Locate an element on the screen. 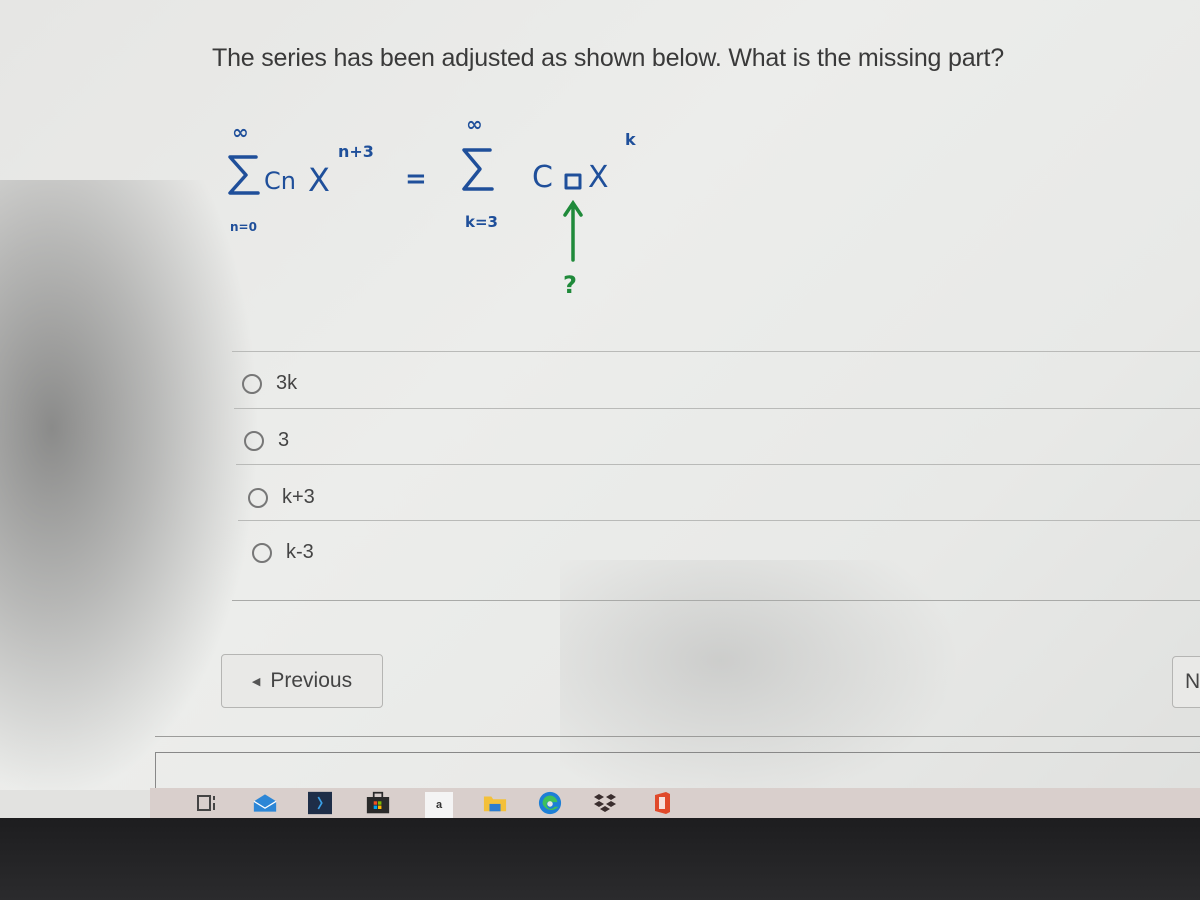 The height and width of the screenshot is (900, 1200). amazon-icon: a is located at coordinates (439, 805).